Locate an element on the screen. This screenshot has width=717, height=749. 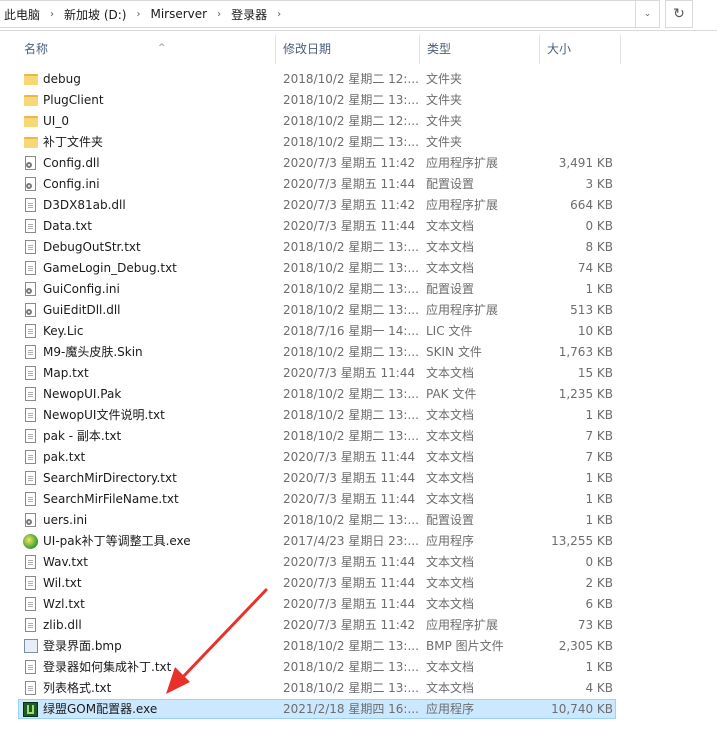
file-name: zlib.dll is located at coordinates (62, 625).